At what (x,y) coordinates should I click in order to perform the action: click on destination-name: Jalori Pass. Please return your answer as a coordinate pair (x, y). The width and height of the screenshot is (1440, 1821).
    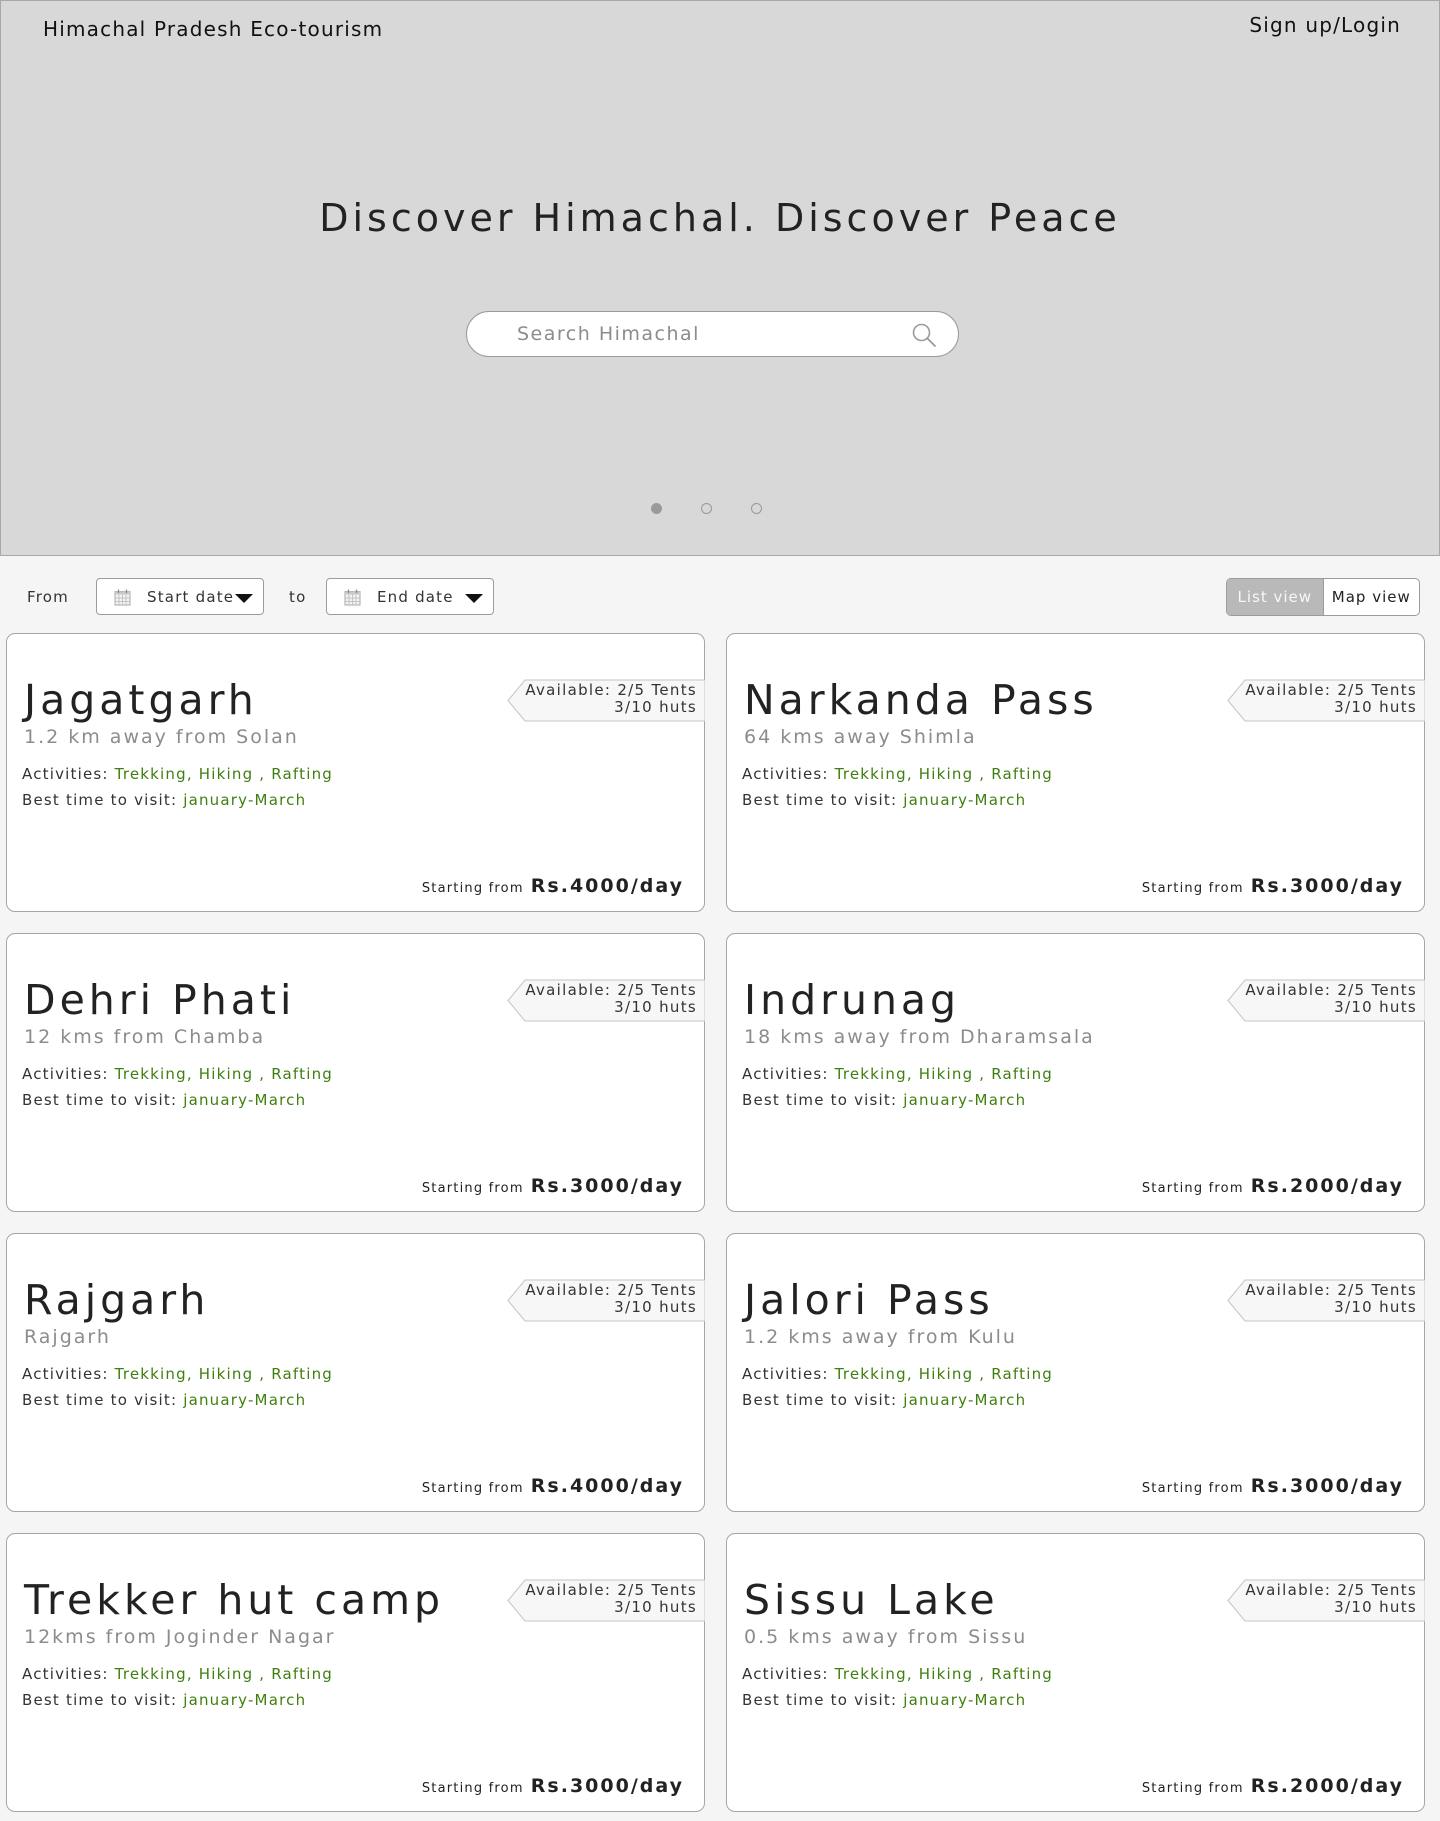
    Looking at the image, I should click on (869, 1300).